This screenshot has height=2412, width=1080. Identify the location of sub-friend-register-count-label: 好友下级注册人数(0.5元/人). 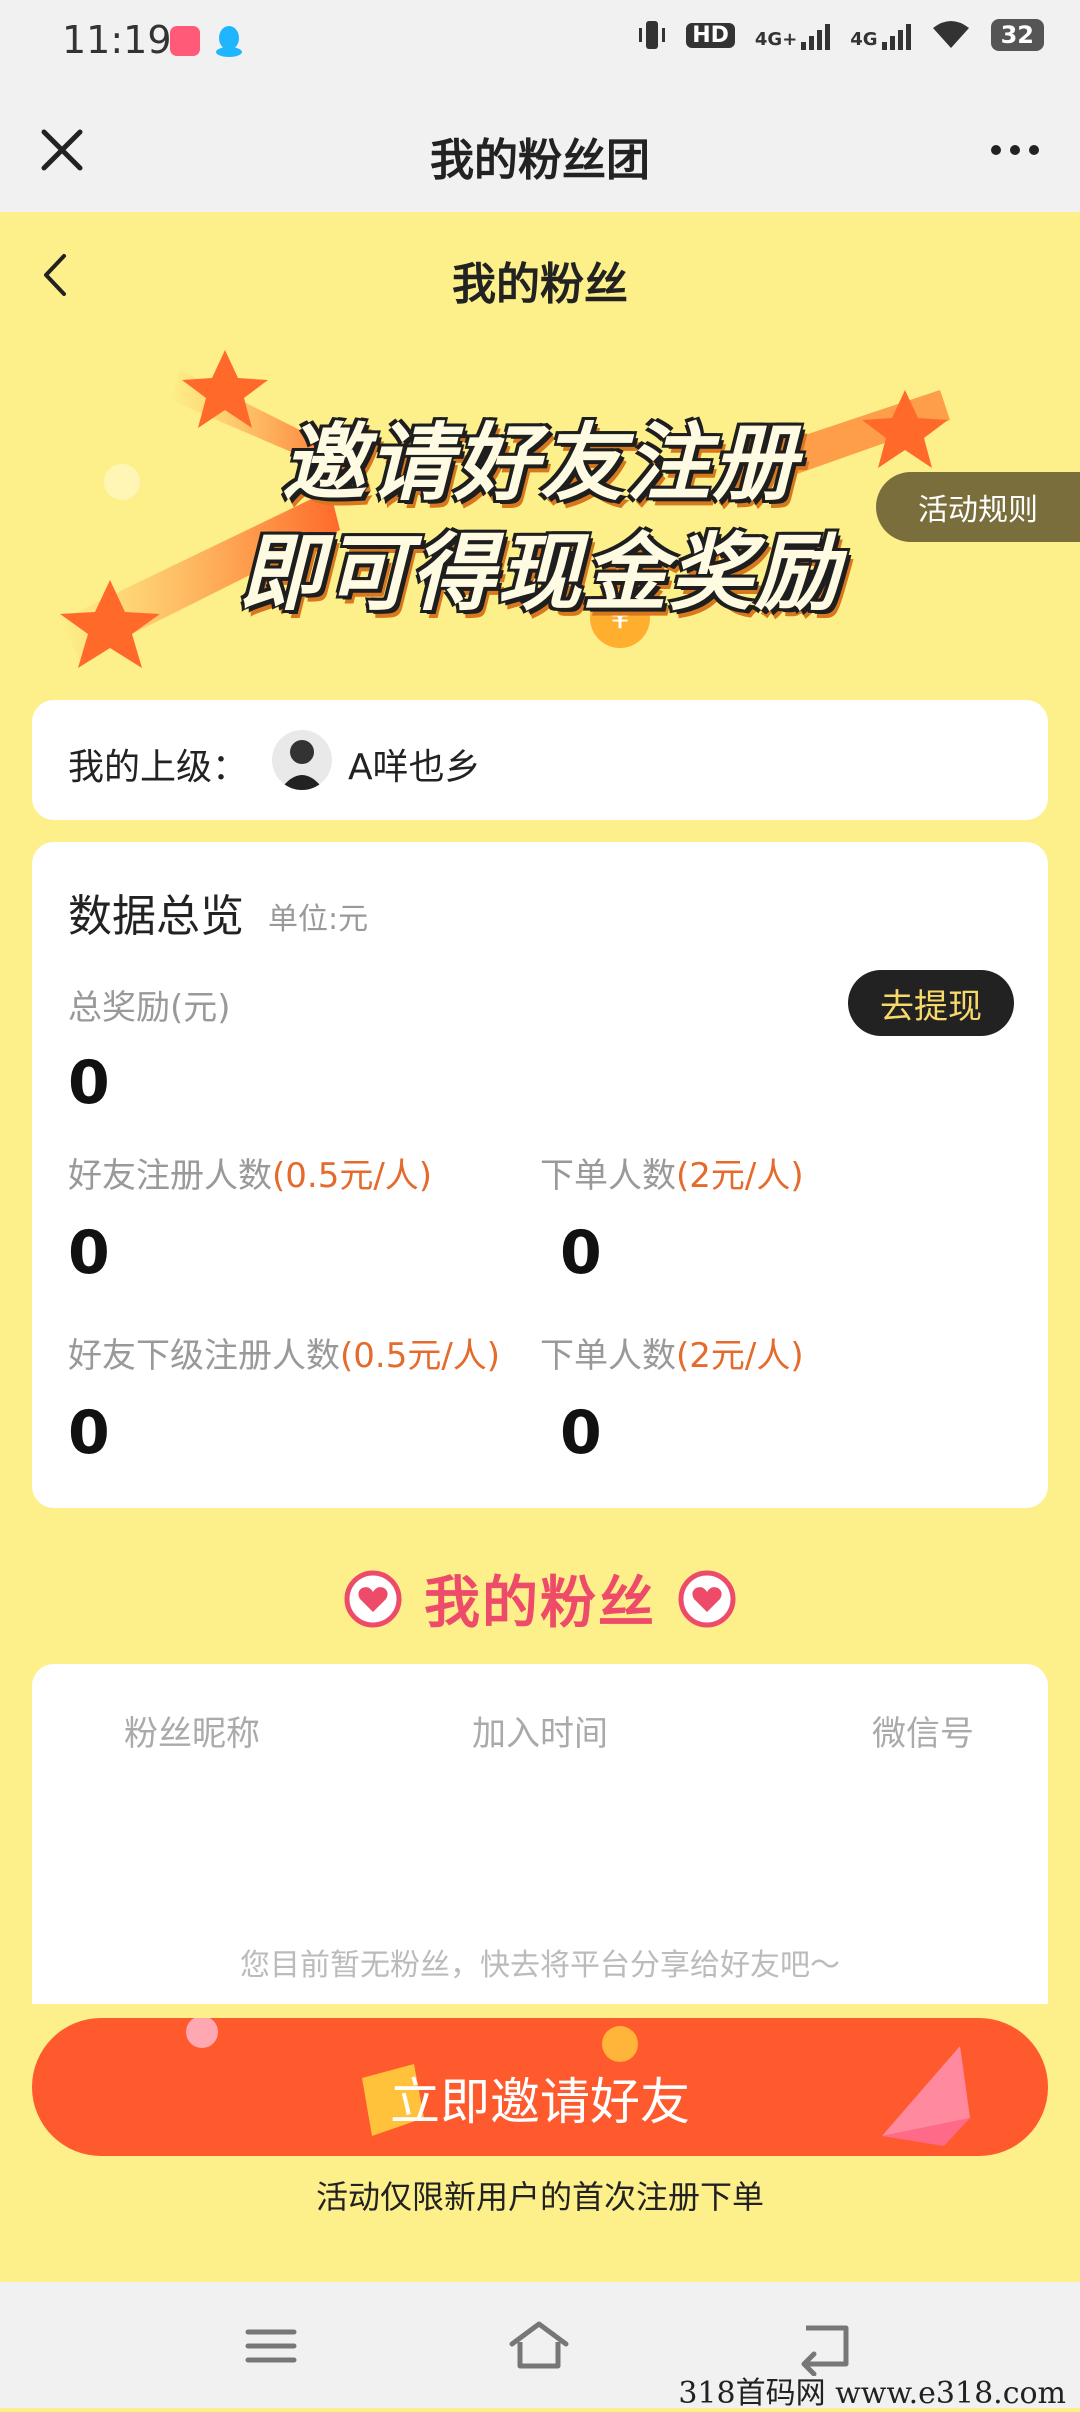
(284, 1356).